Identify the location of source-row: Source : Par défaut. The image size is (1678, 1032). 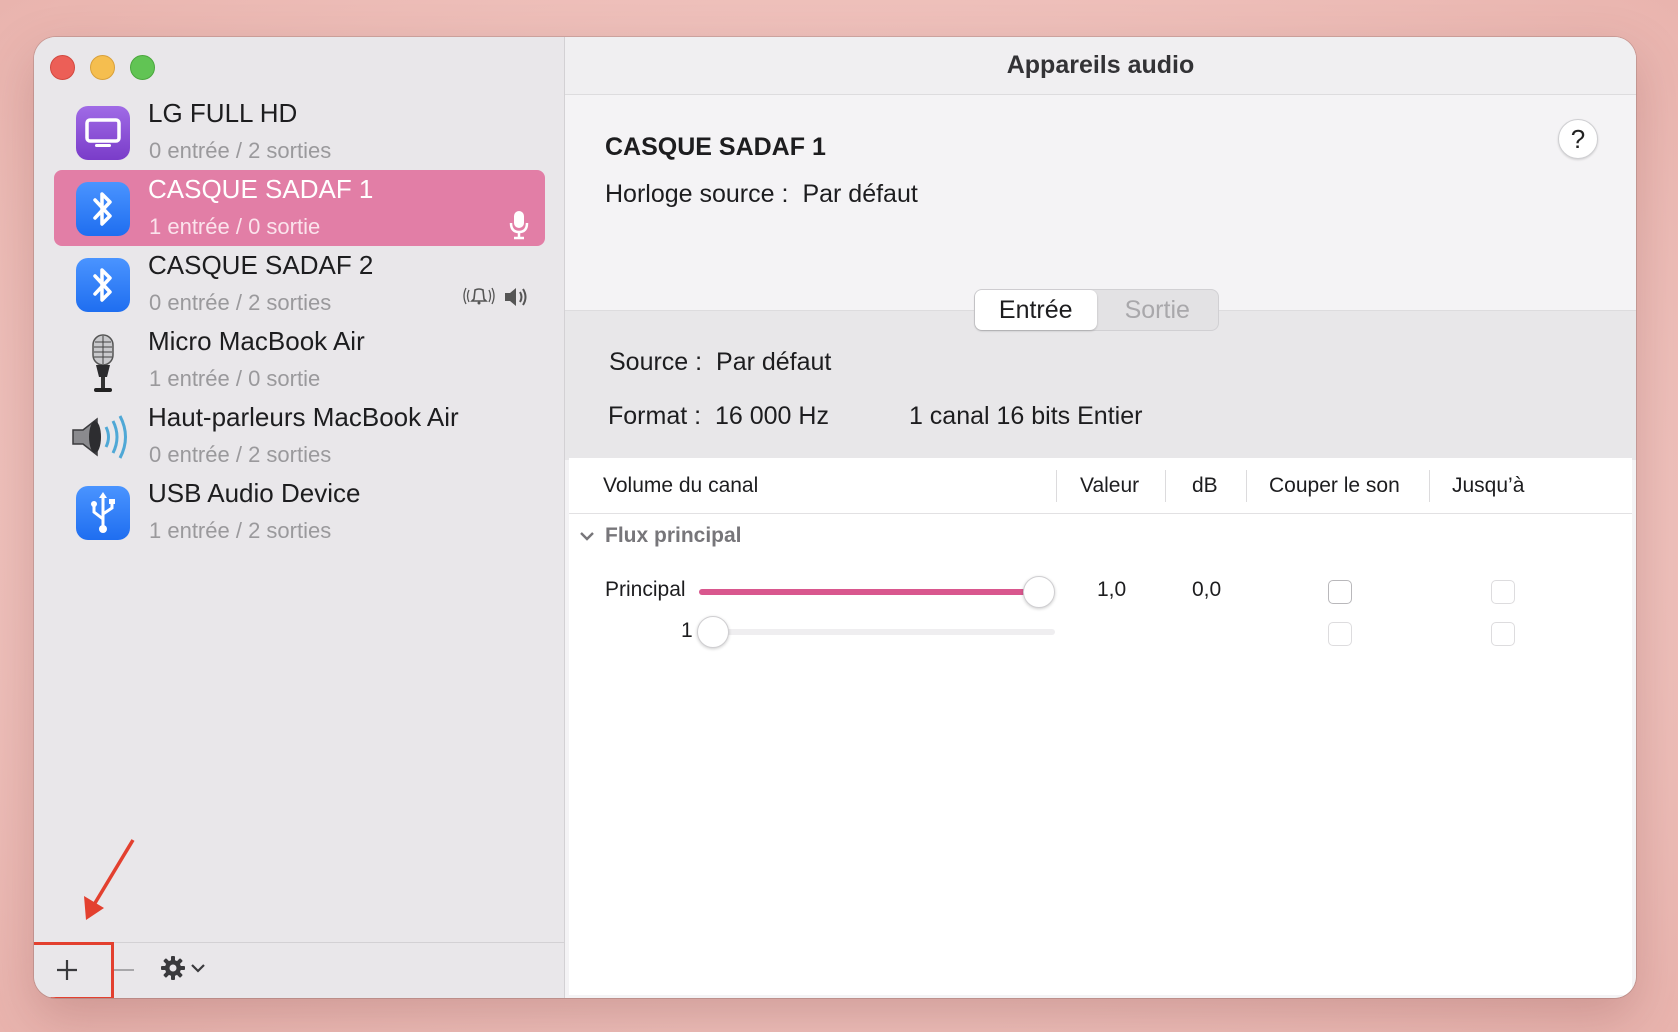
(720, 362).